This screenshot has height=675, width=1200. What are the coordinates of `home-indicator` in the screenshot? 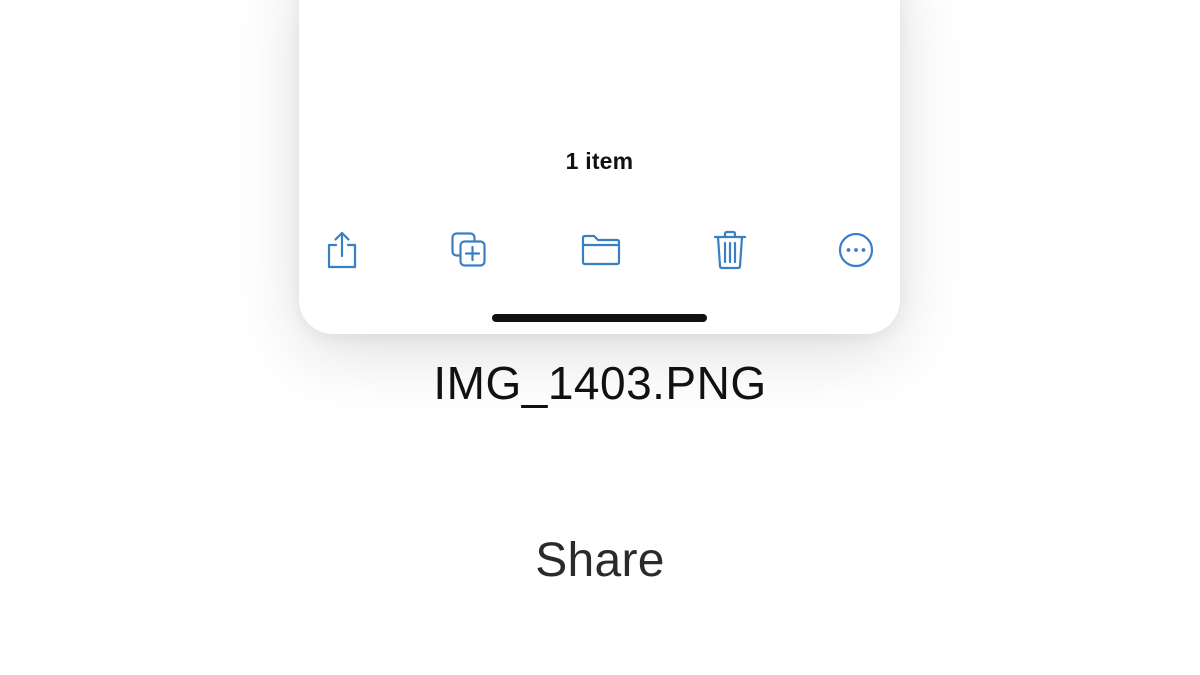 It's located at (599, 318).